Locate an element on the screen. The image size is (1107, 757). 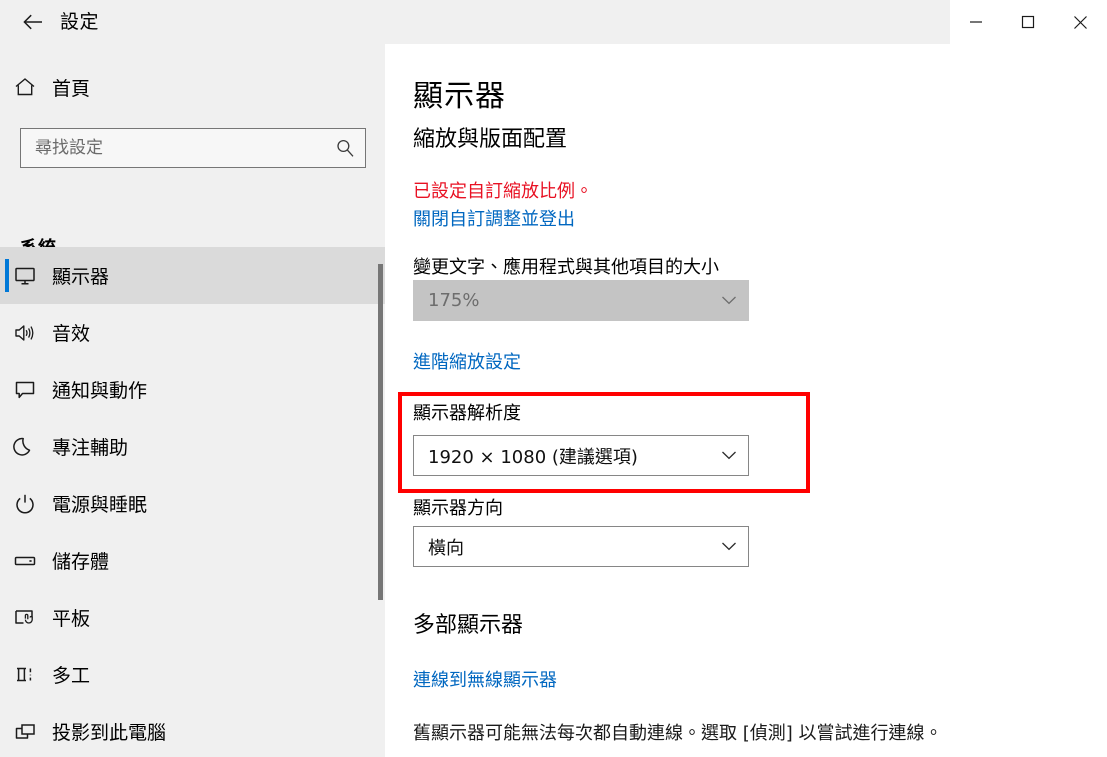
sidebar-item-notifications: 通知與動作 is located at coordinates (192, 389).